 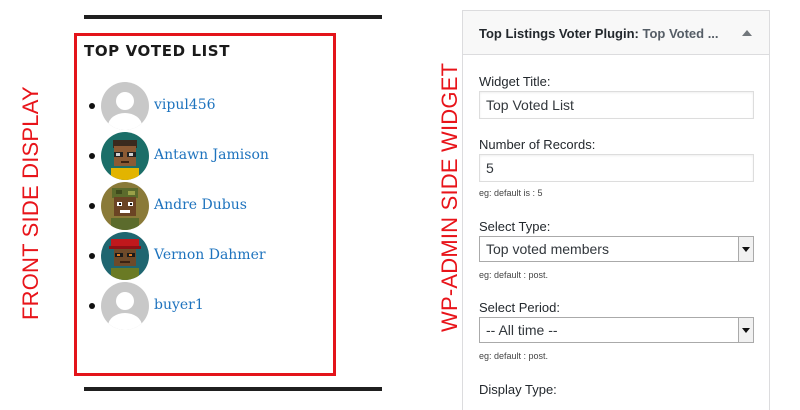 I want to click on select-type-hint: eg: default : post., so click(x=514, y=275).